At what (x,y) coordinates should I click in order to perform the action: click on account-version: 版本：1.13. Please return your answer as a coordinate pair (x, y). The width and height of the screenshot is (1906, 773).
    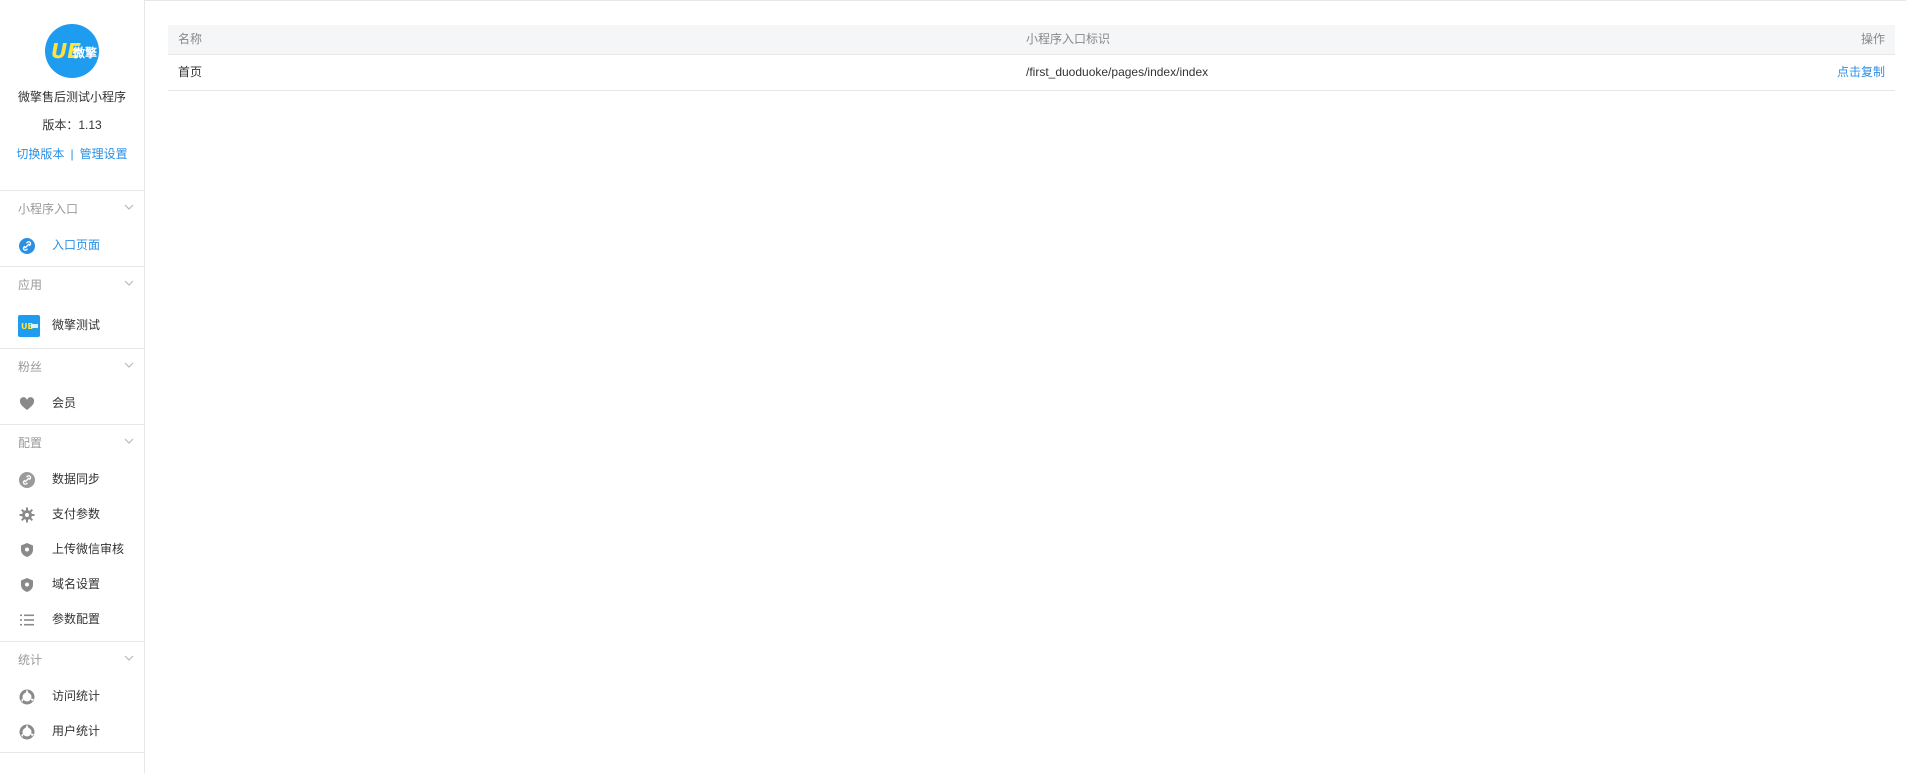
    Looking at the image, I should click on (72, 125).